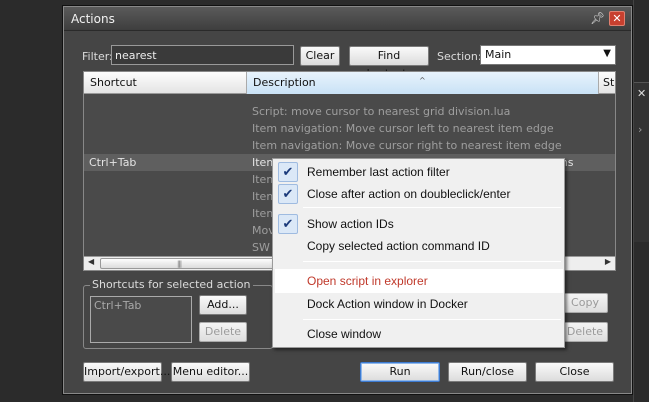 The width and height of the screenshot is (649, 402). Describe the element at coordinates (422, 80) in the screenshot. I see `sort-up-icon: ^` at that location.